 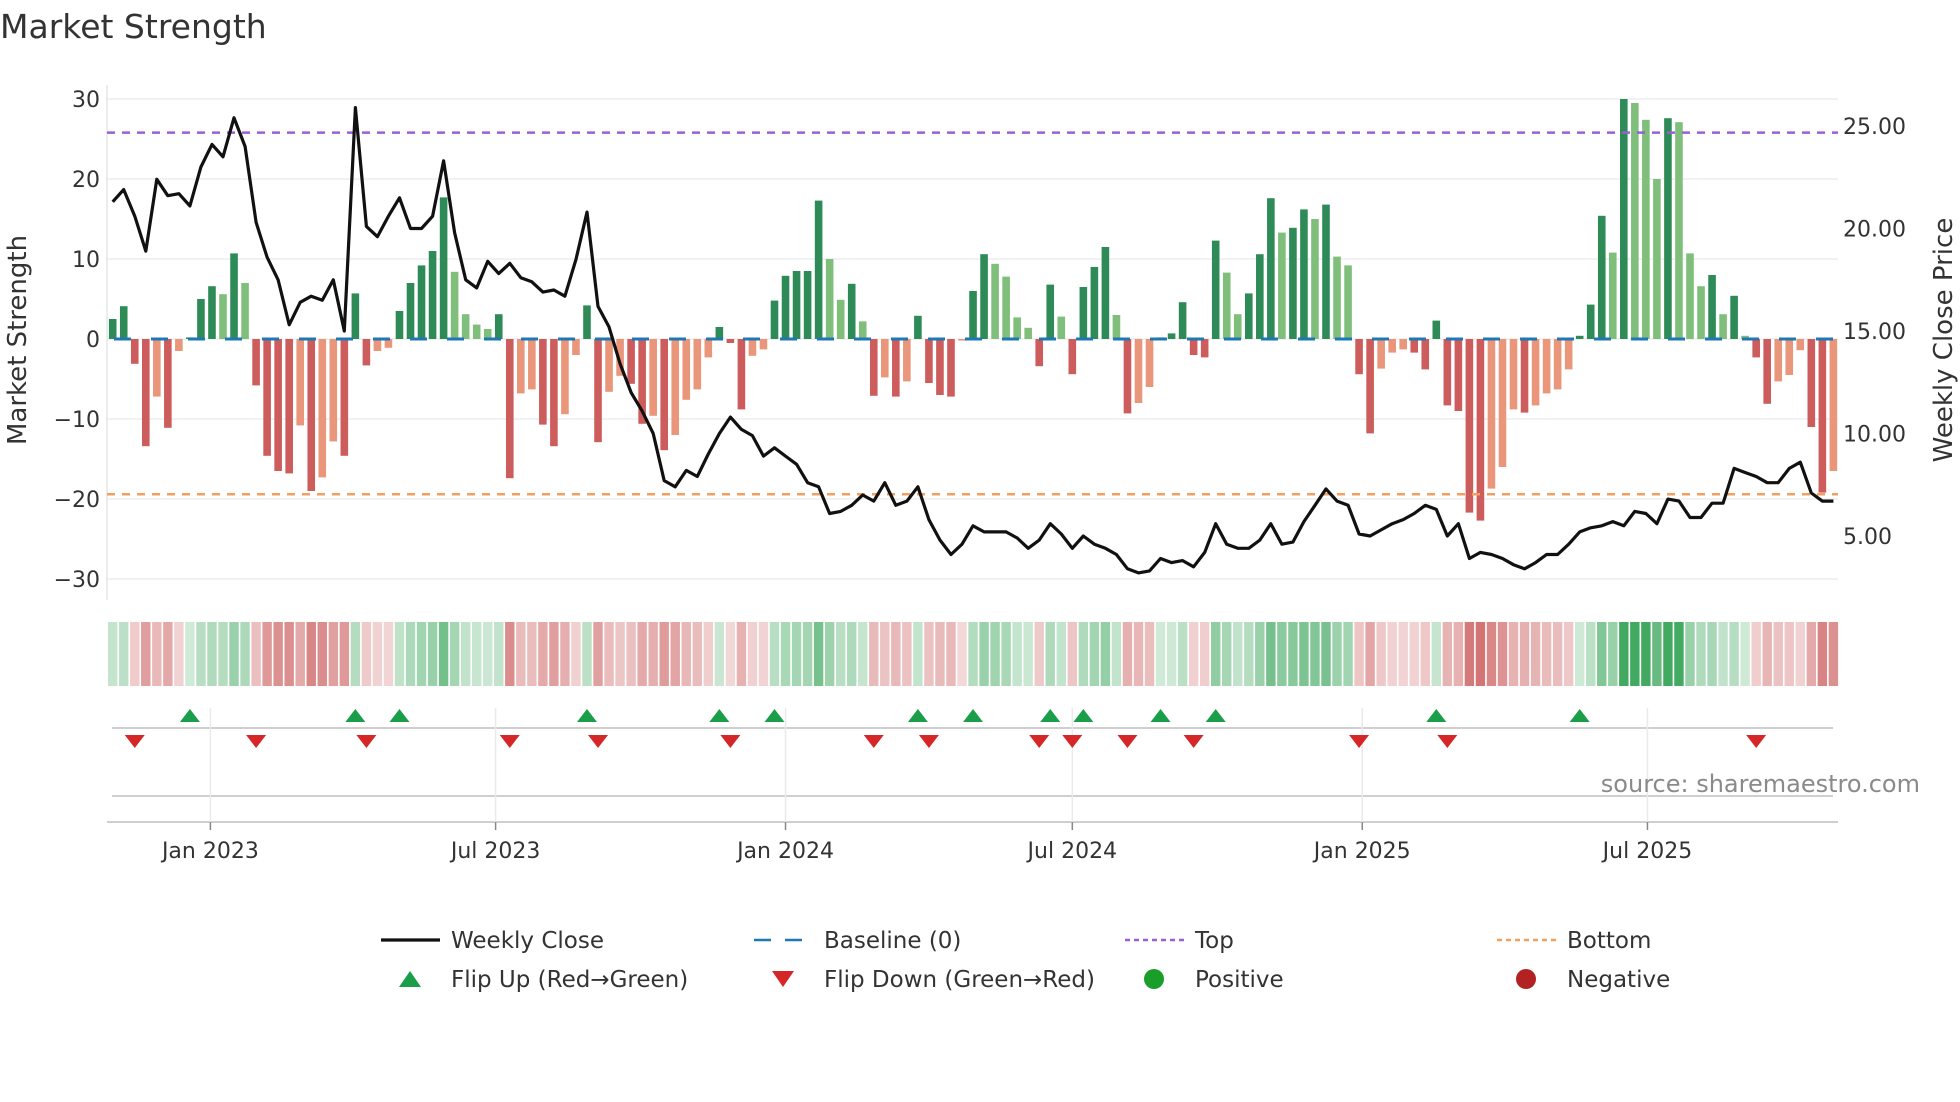 What do you see at coordinates (1214, 941) in the screenshot?
I see `legend-label: Top` at bounding box center [1214, 941].